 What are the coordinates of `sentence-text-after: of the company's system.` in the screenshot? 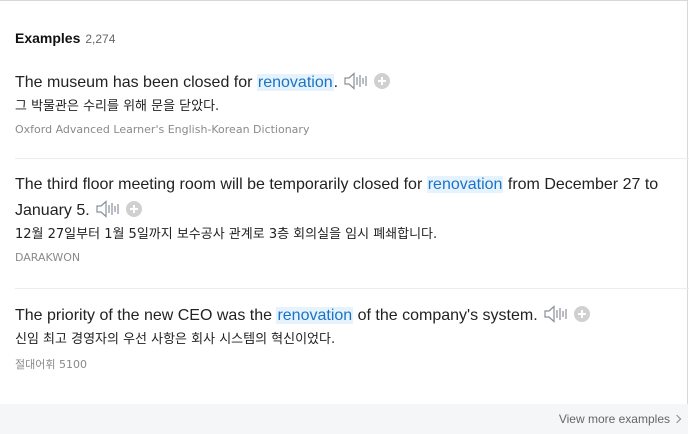 It's located at (445, 315).